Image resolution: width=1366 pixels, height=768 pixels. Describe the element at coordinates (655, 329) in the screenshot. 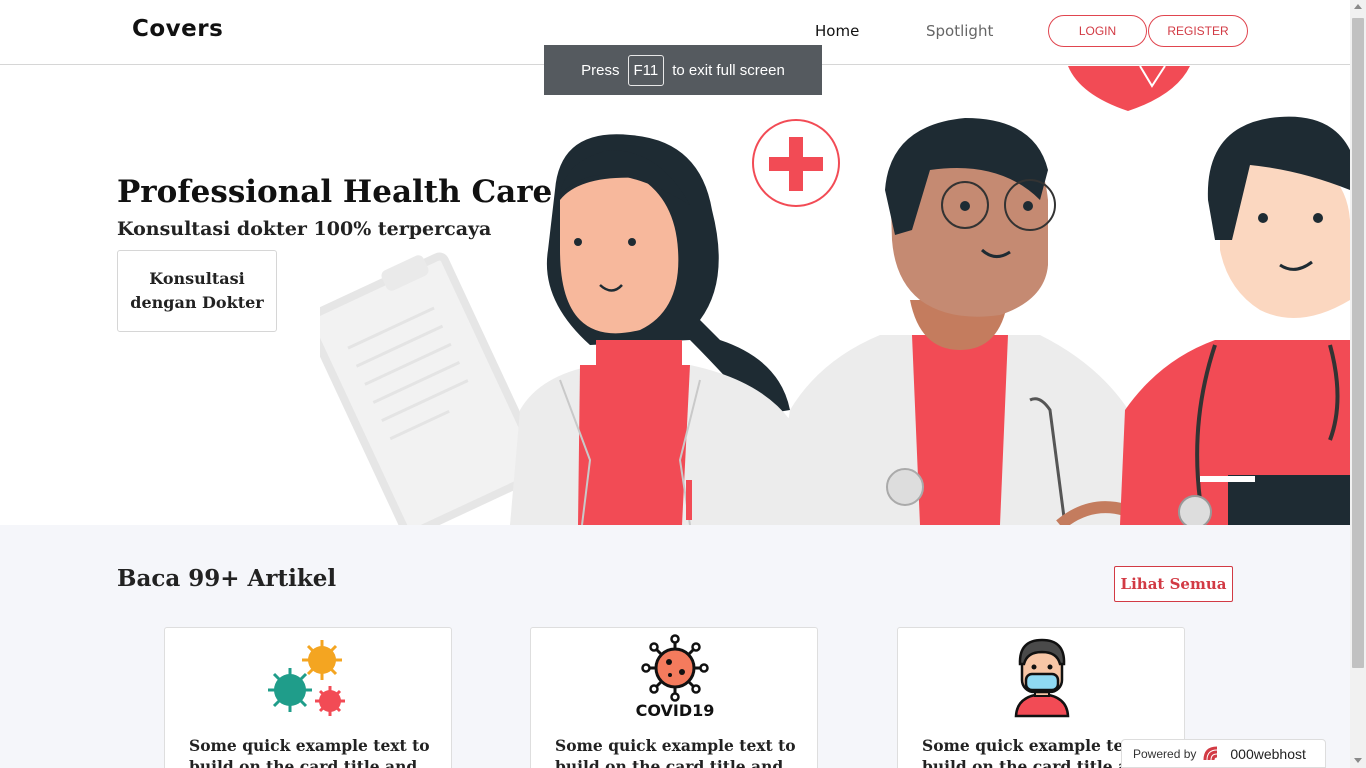

I see `female-doctor-graphic` at that location.